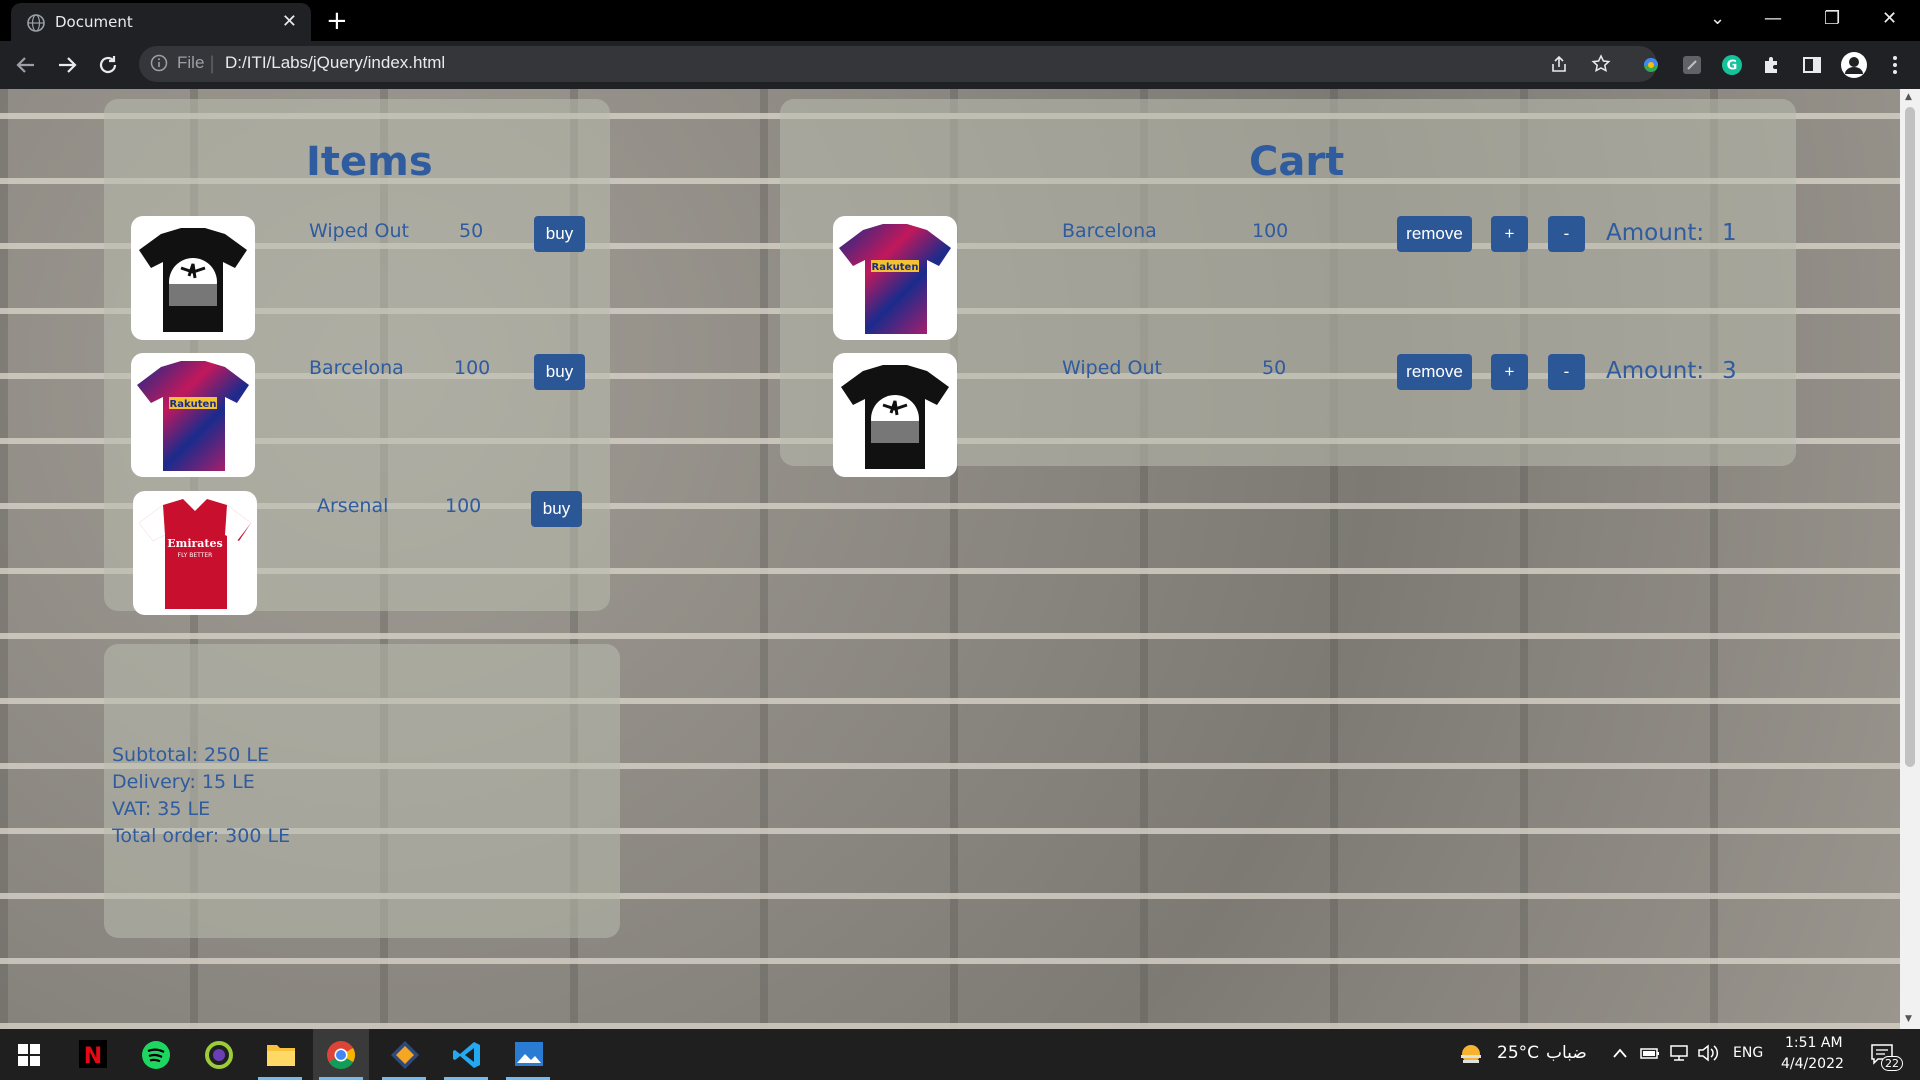 The height and width of the screenshot is (1080, 1920). I want to click on product-image-arsenal: Emirates FLY BETTER, so click(195, 553).